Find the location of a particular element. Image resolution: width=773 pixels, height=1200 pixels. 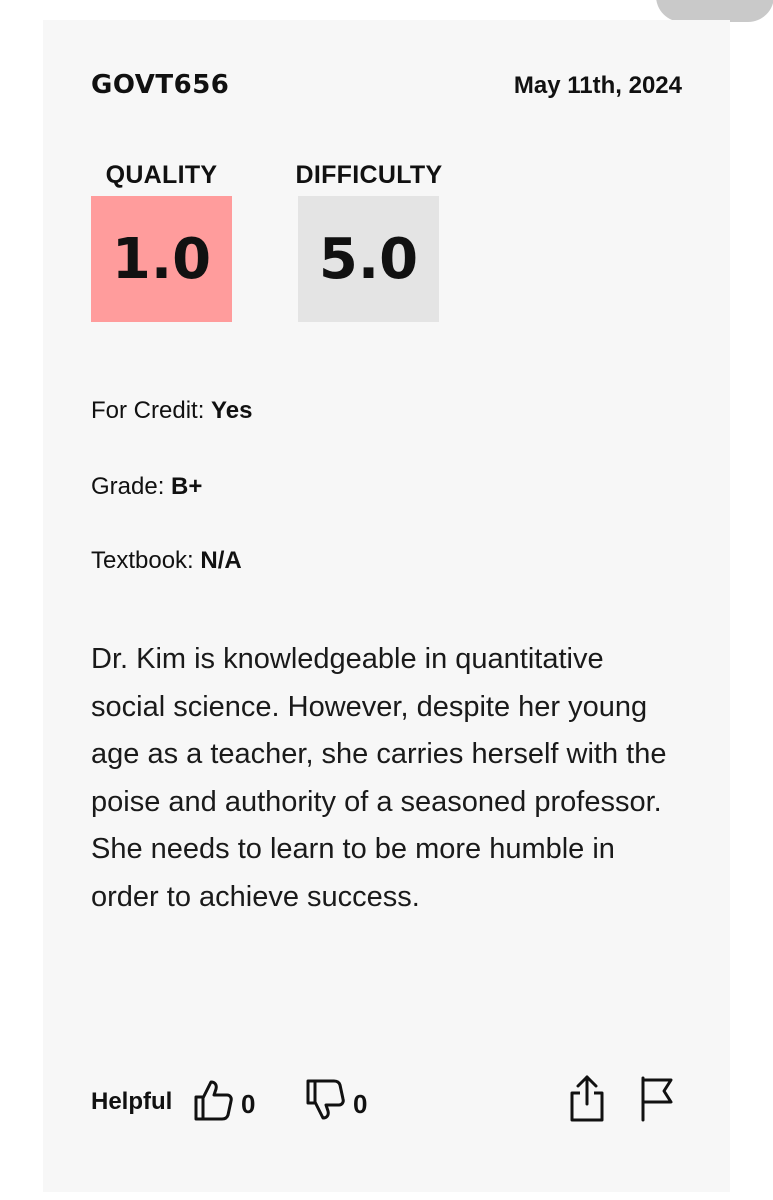

quality-rating: QUALITY 1.0 is located at coordinates (161, 240).